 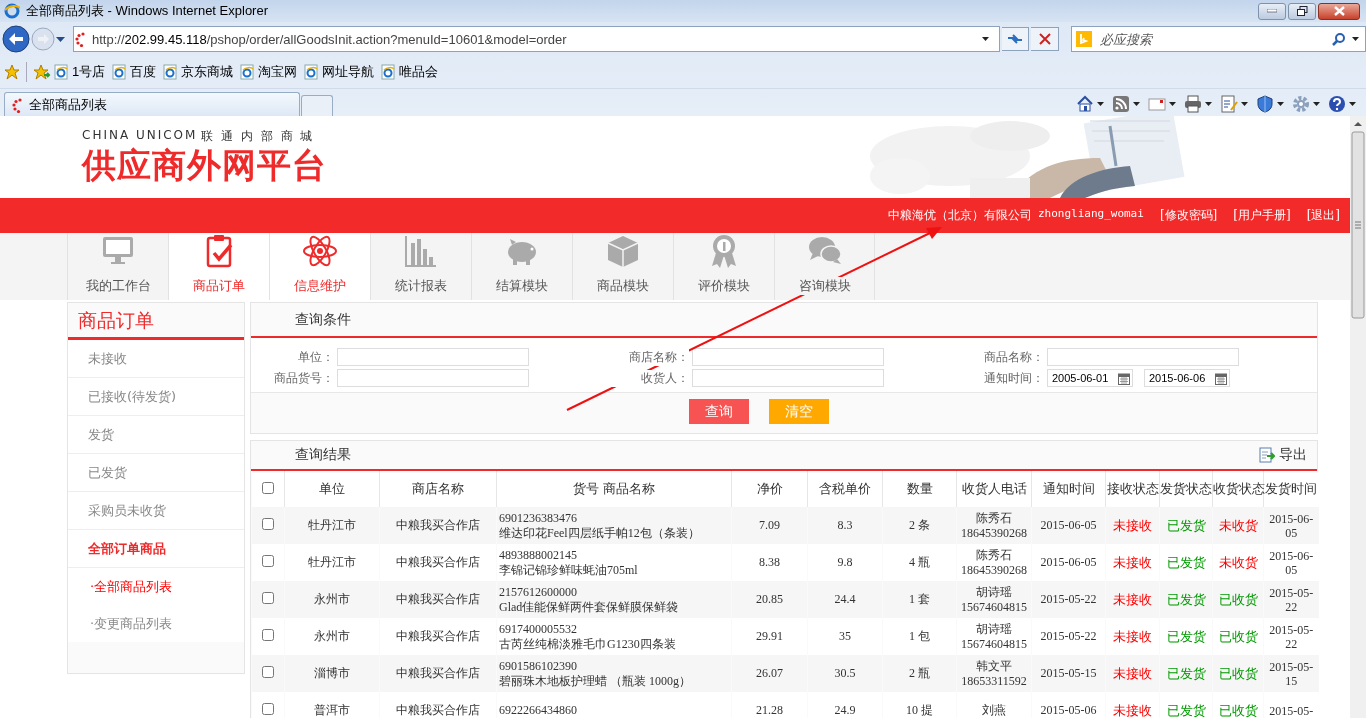 What do you see at coordinates (959, 215) in the screenshot?
I see `company-name: 中粮海优（北京）有限公司` at bounding box center [959, 215].